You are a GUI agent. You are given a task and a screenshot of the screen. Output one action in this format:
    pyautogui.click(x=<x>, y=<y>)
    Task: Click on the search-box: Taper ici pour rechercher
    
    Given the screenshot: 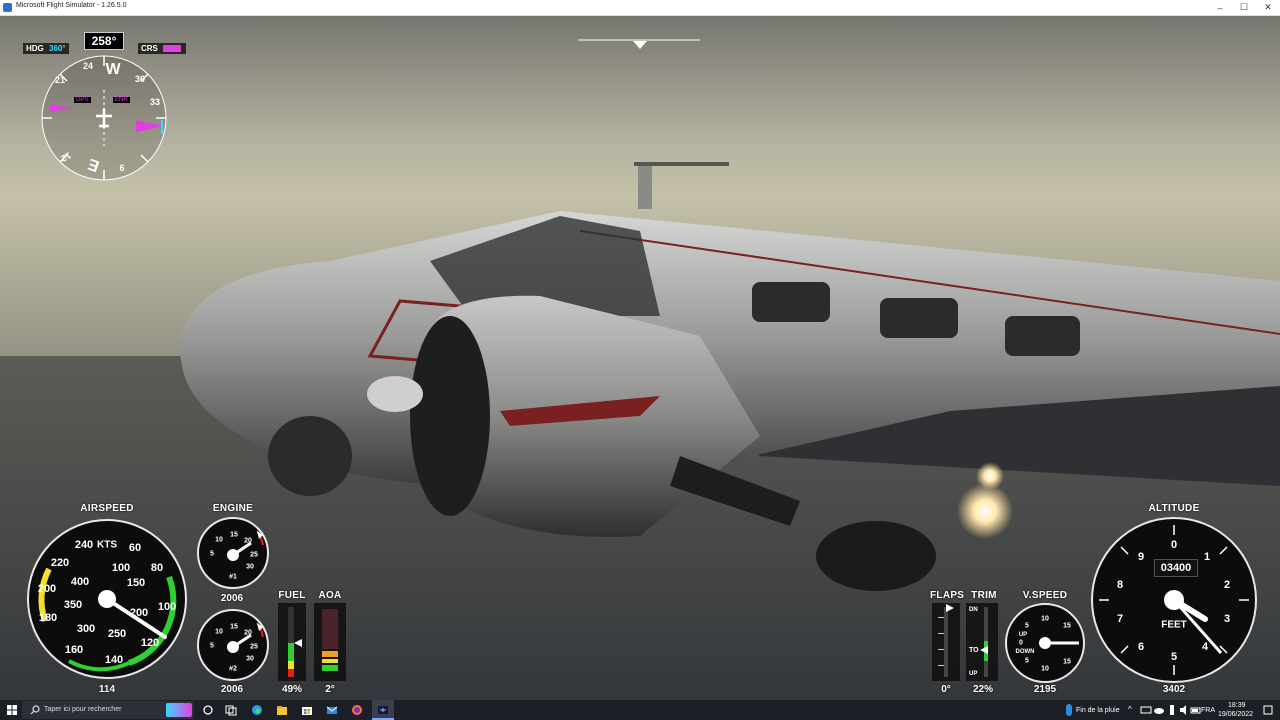 What is the action you would take?
    pyautogui.click(x=108, y=710)
    